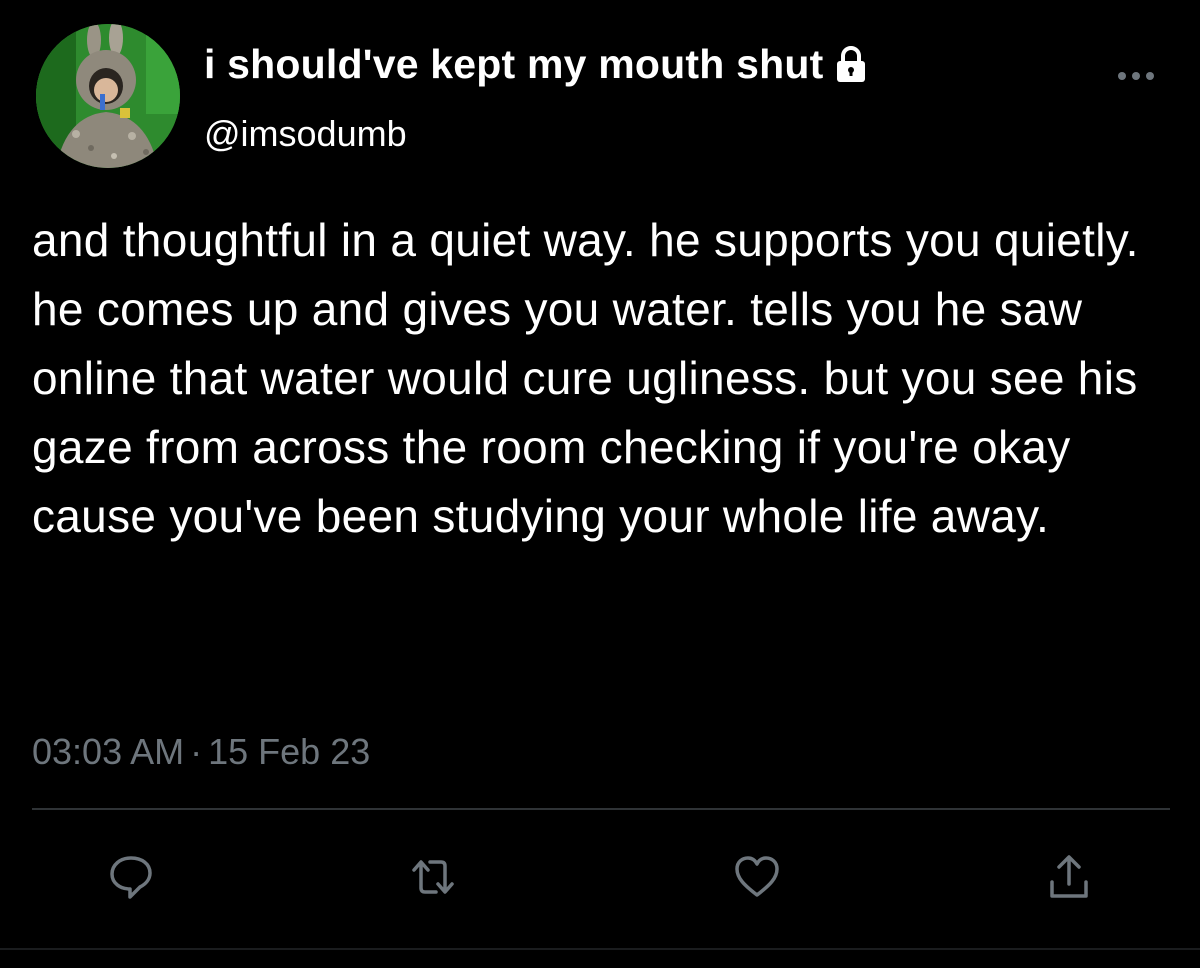  Describe the element at coordinates (305, 134) in the screenshot. I see `user-handle: @imsodumb` at that location.